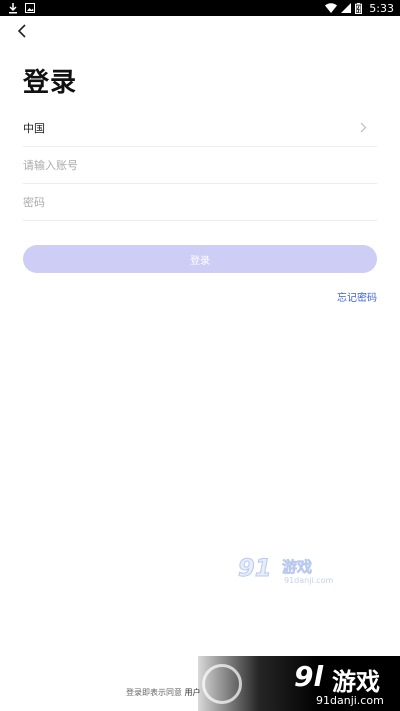  I want to click on status-bar-left, so click(17, 8).